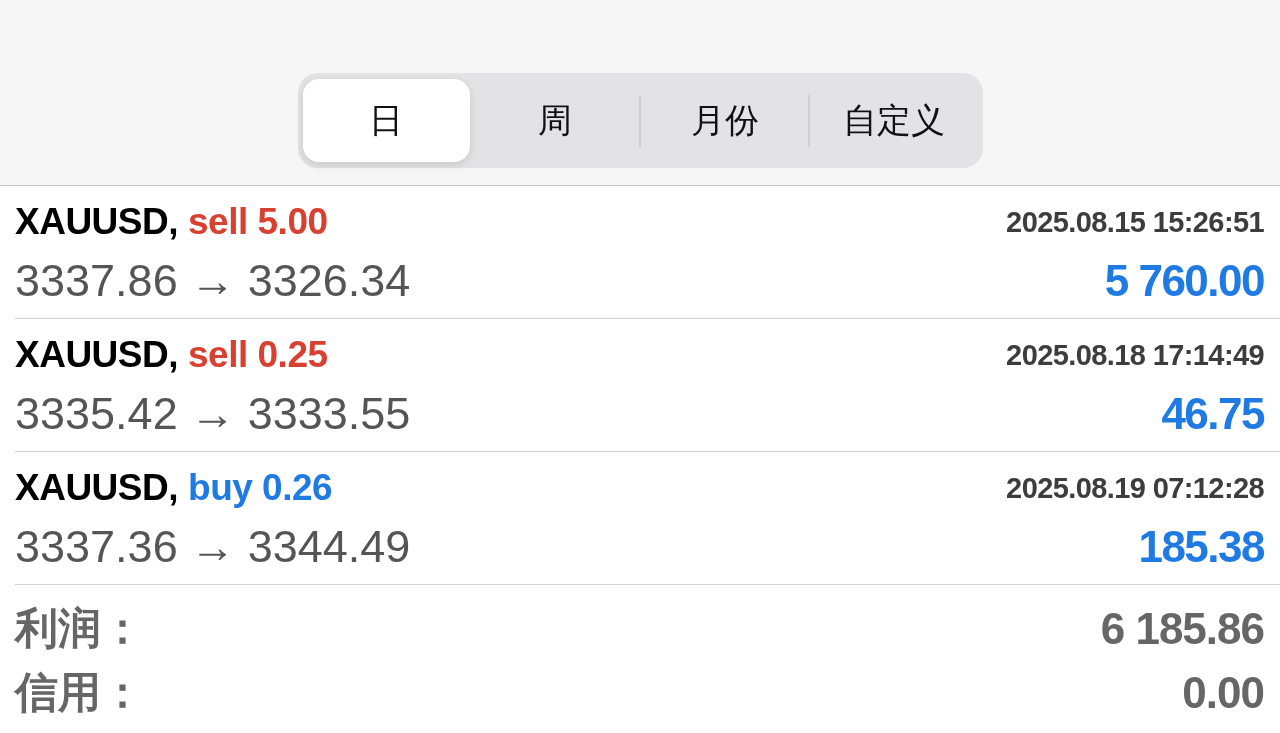 The width and height of the screenshot is (1280, 733). What do you see at coordinates (1212, 414) in the screenshot?
I see `profit-text: 46.75` at bounding box center [1212, 414].